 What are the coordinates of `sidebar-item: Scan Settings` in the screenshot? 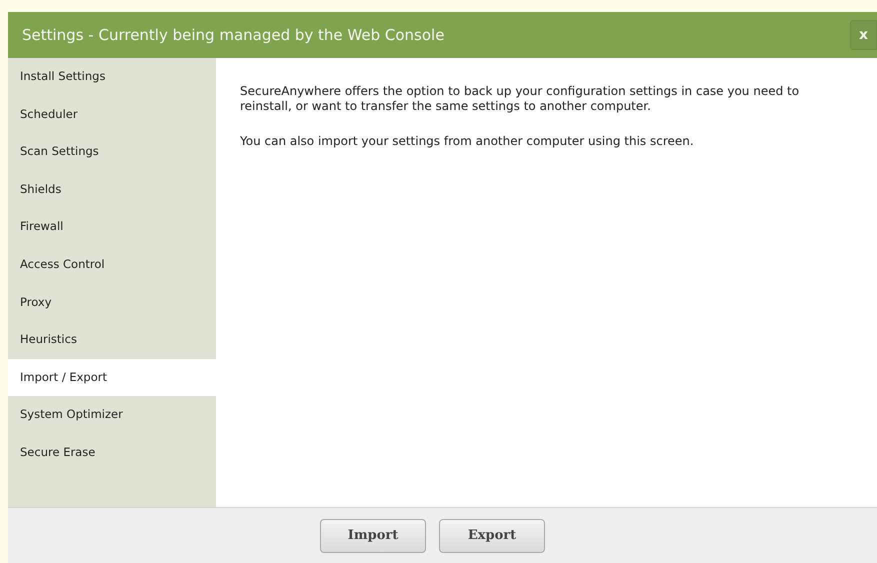 It's located at (112, 152).